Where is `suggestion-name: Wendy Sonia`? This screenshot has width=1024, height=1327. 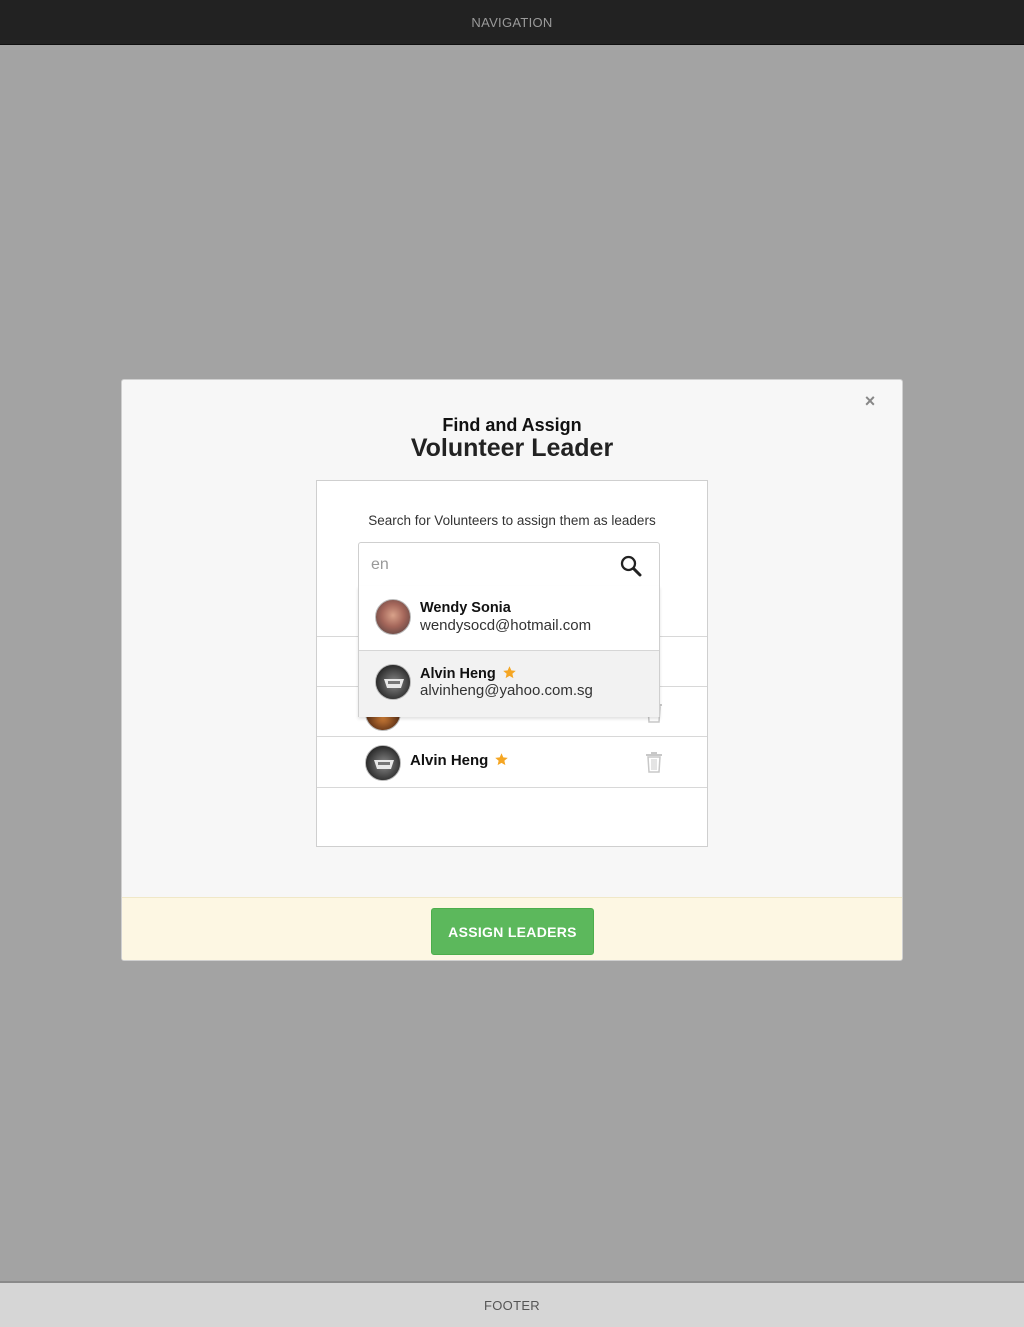
suggestion-name: Wendy Sonia is located at coordinates (465, 608).